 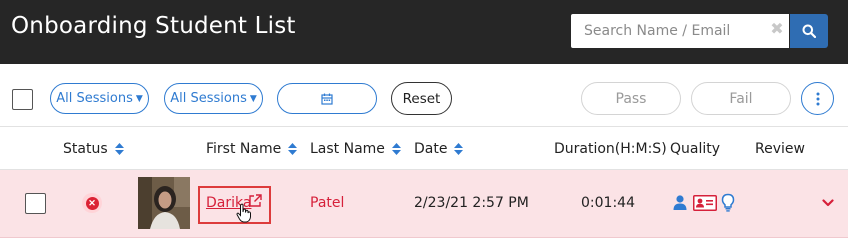 What do you see at coordinates (424, 126) in the screenshot?
I see `toolbar-divider` at bounding box center [424, 126].